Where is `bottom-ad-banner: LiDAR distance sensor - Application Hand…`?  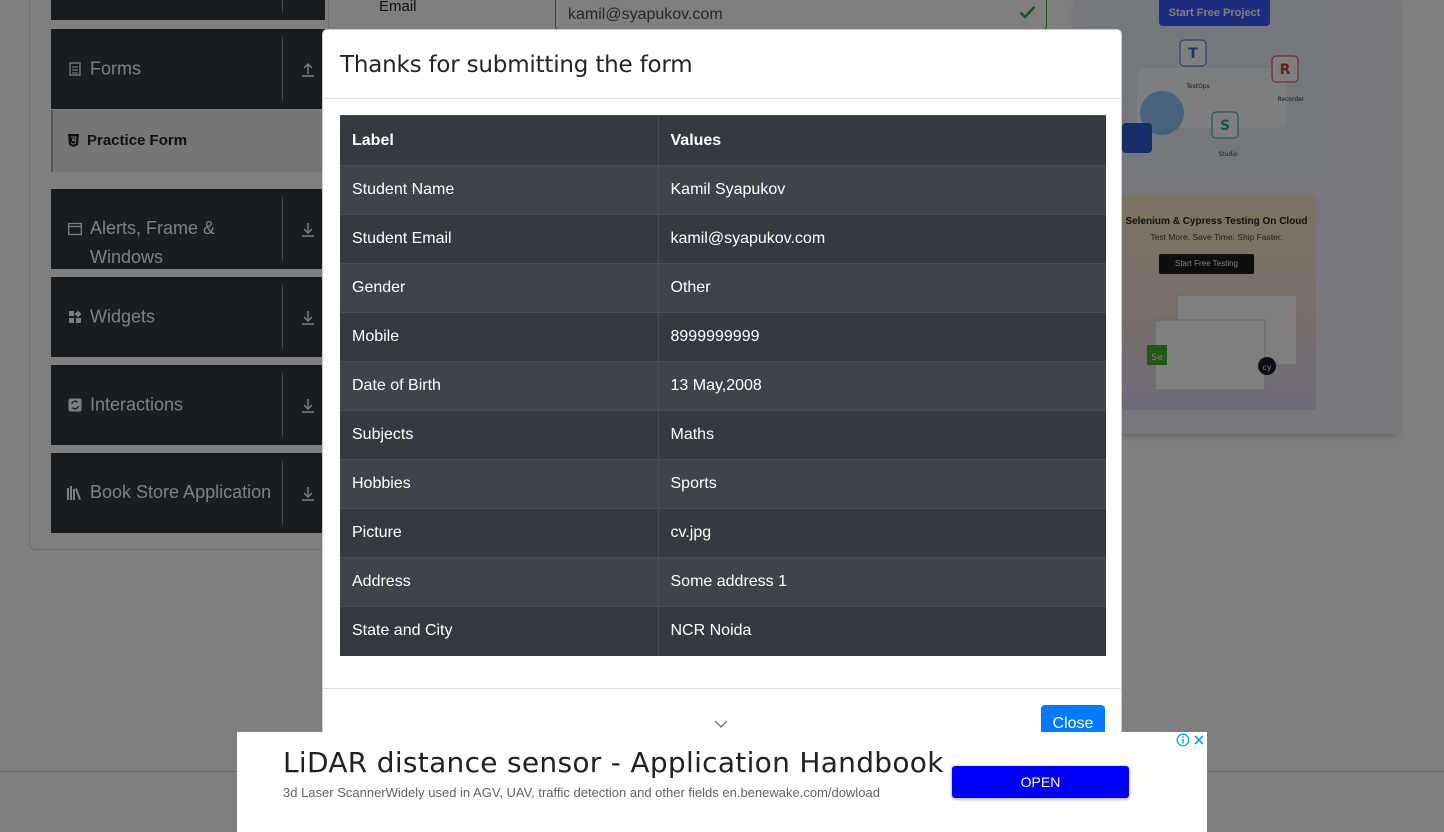
bottom-ad-banner: LiDAR distance sensor - Application Hand… is located at coordinates (722, 782).